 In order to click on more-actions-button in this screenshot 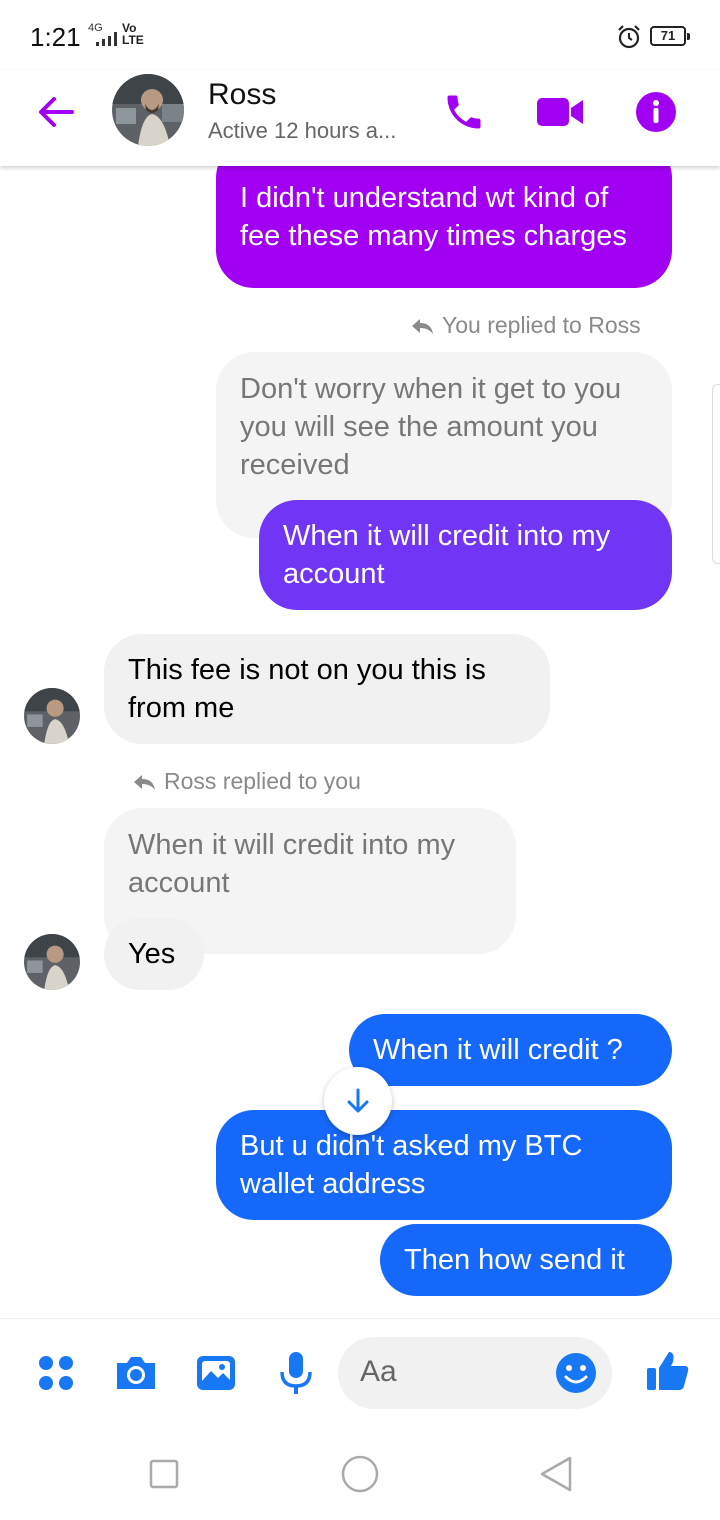, I will do `click(56, 1373)`.